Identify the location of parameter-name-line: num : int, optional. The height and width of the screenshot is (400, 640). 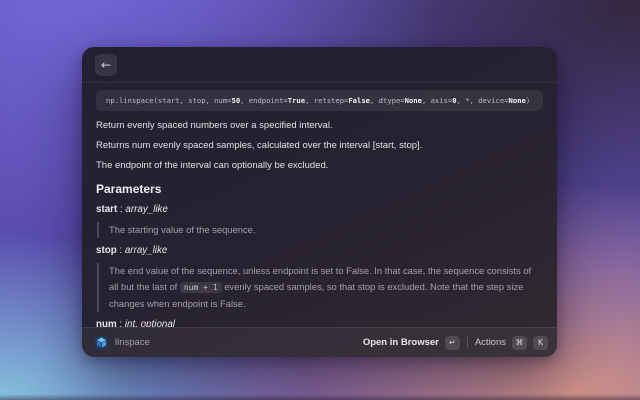
(319, 322).